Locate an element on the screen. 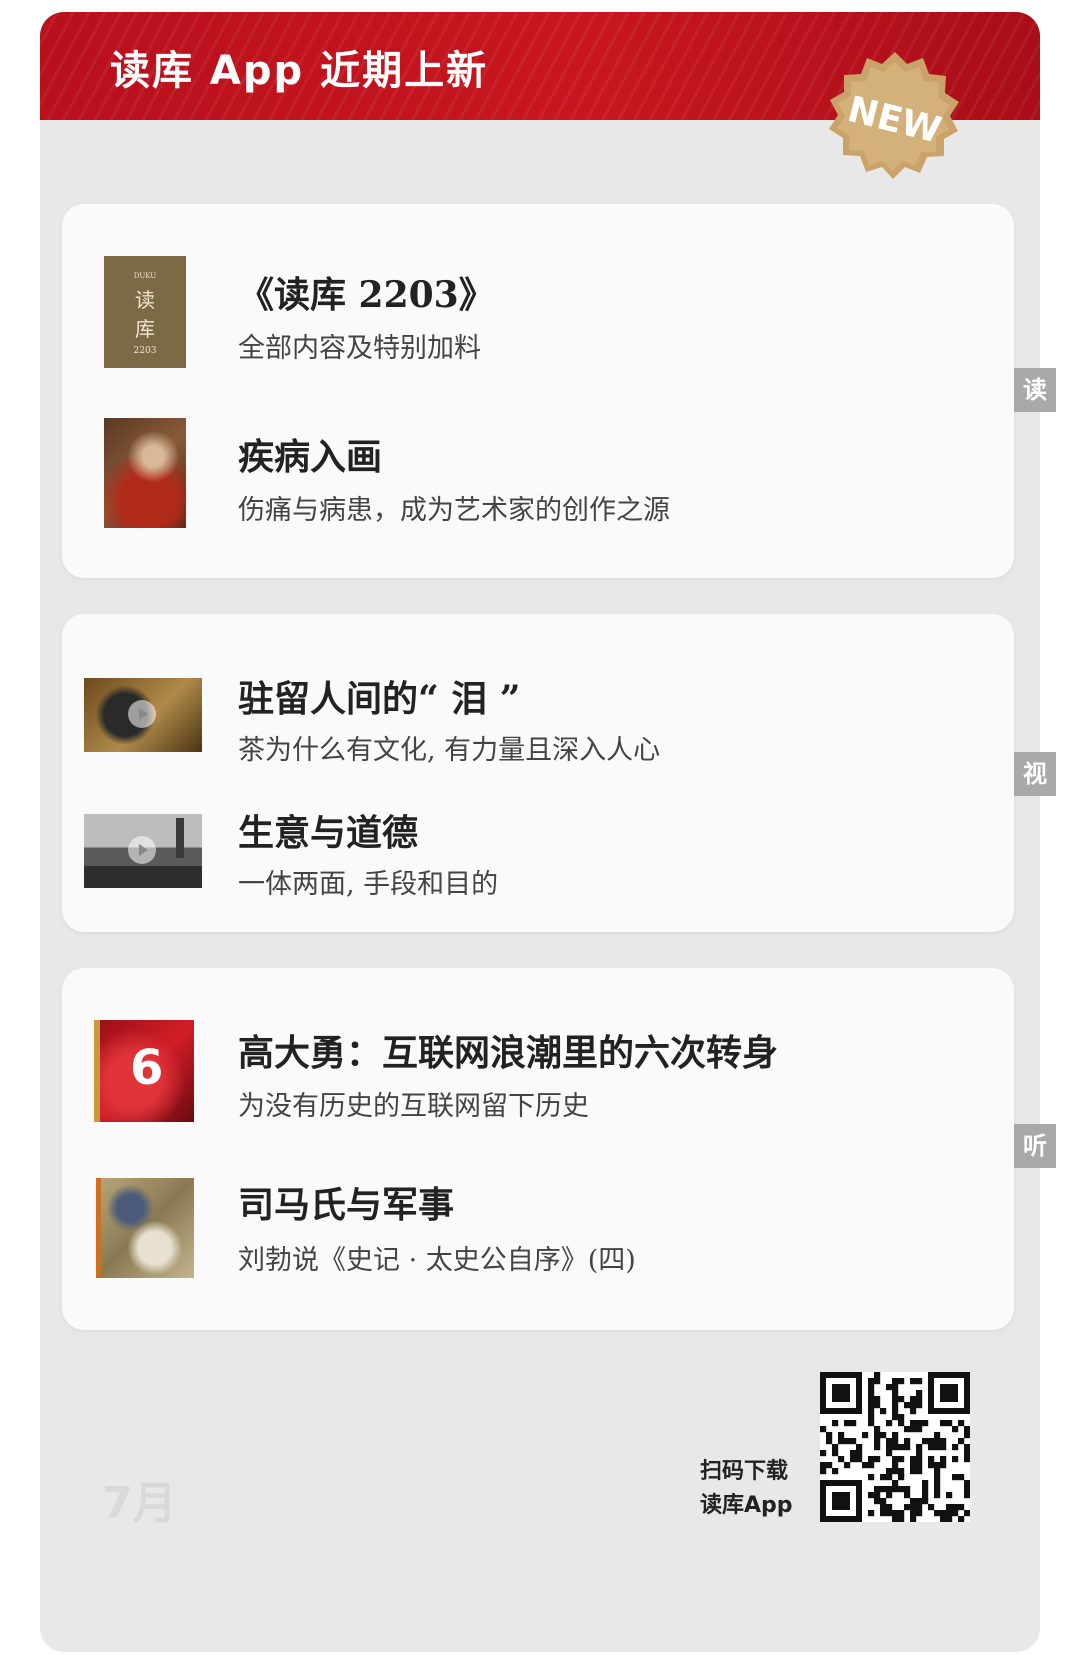  month-label: 7月 is located at coordinates (139, 1503).